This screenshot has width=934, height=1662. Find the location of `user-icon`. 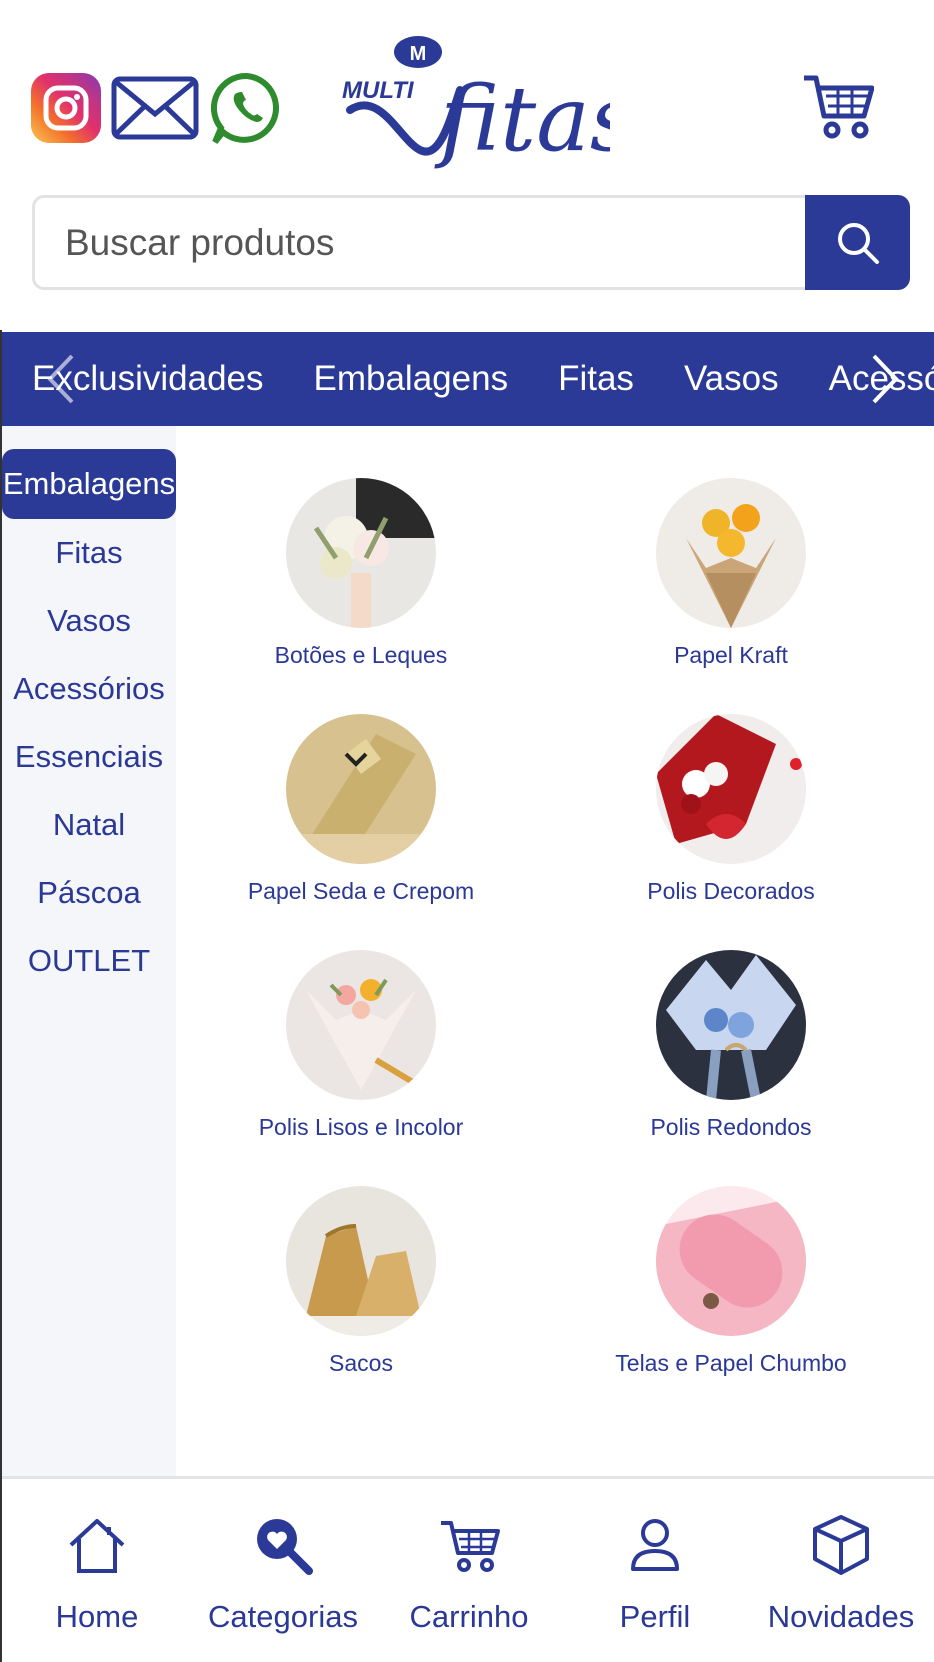

user-icon is located at coordinates (655, 1545).